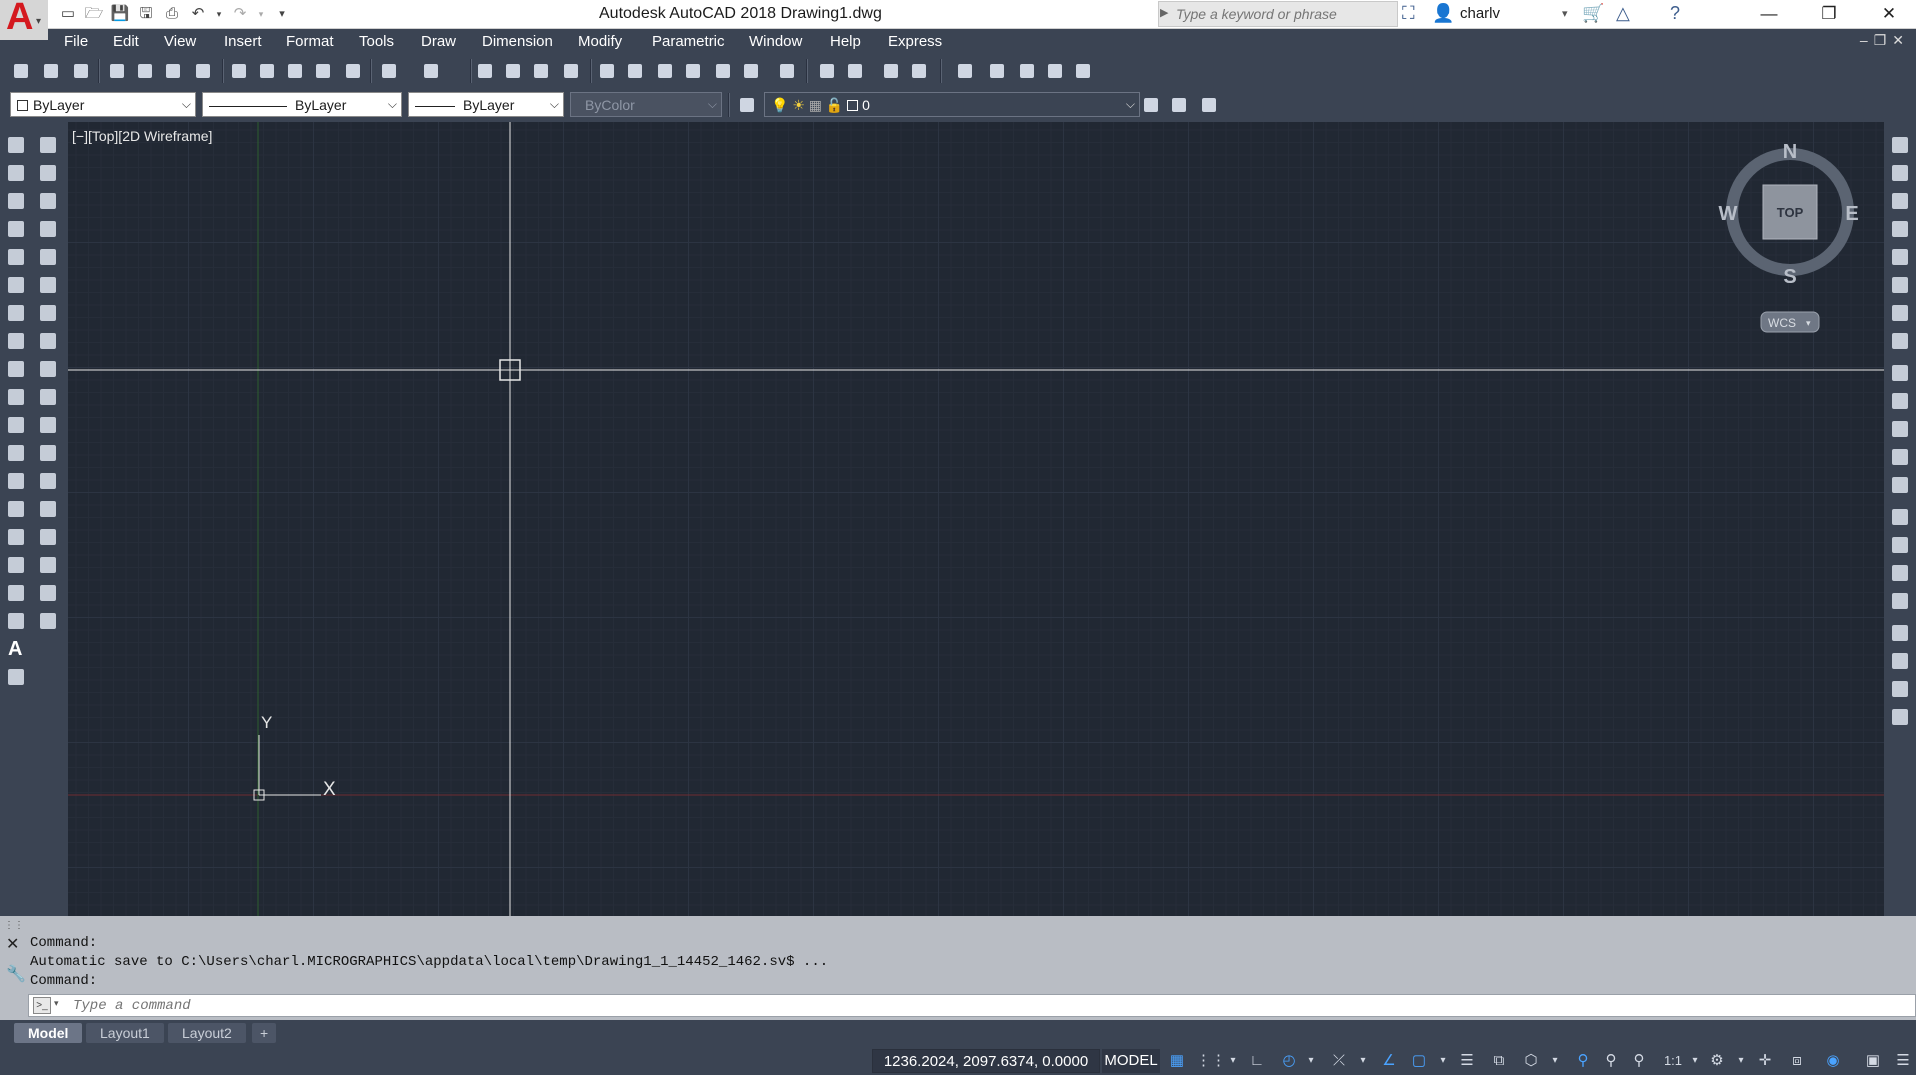  I want to click on layer-viewport-freeze-icon: ▦, so click(815, 105).